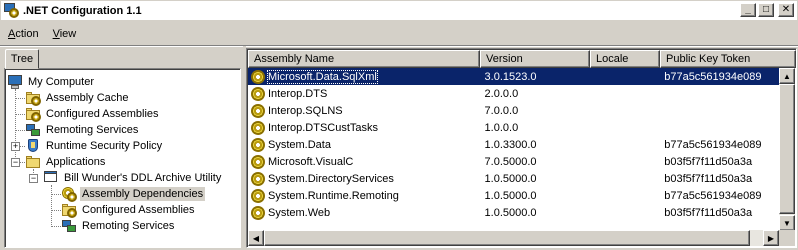 Image resolution: width=798 pixels, height=250 pixels. What do you see at coordinates (22, 59) in the screenshot?
I see `tab-tree: Tree` at bounding box center [22, 59].